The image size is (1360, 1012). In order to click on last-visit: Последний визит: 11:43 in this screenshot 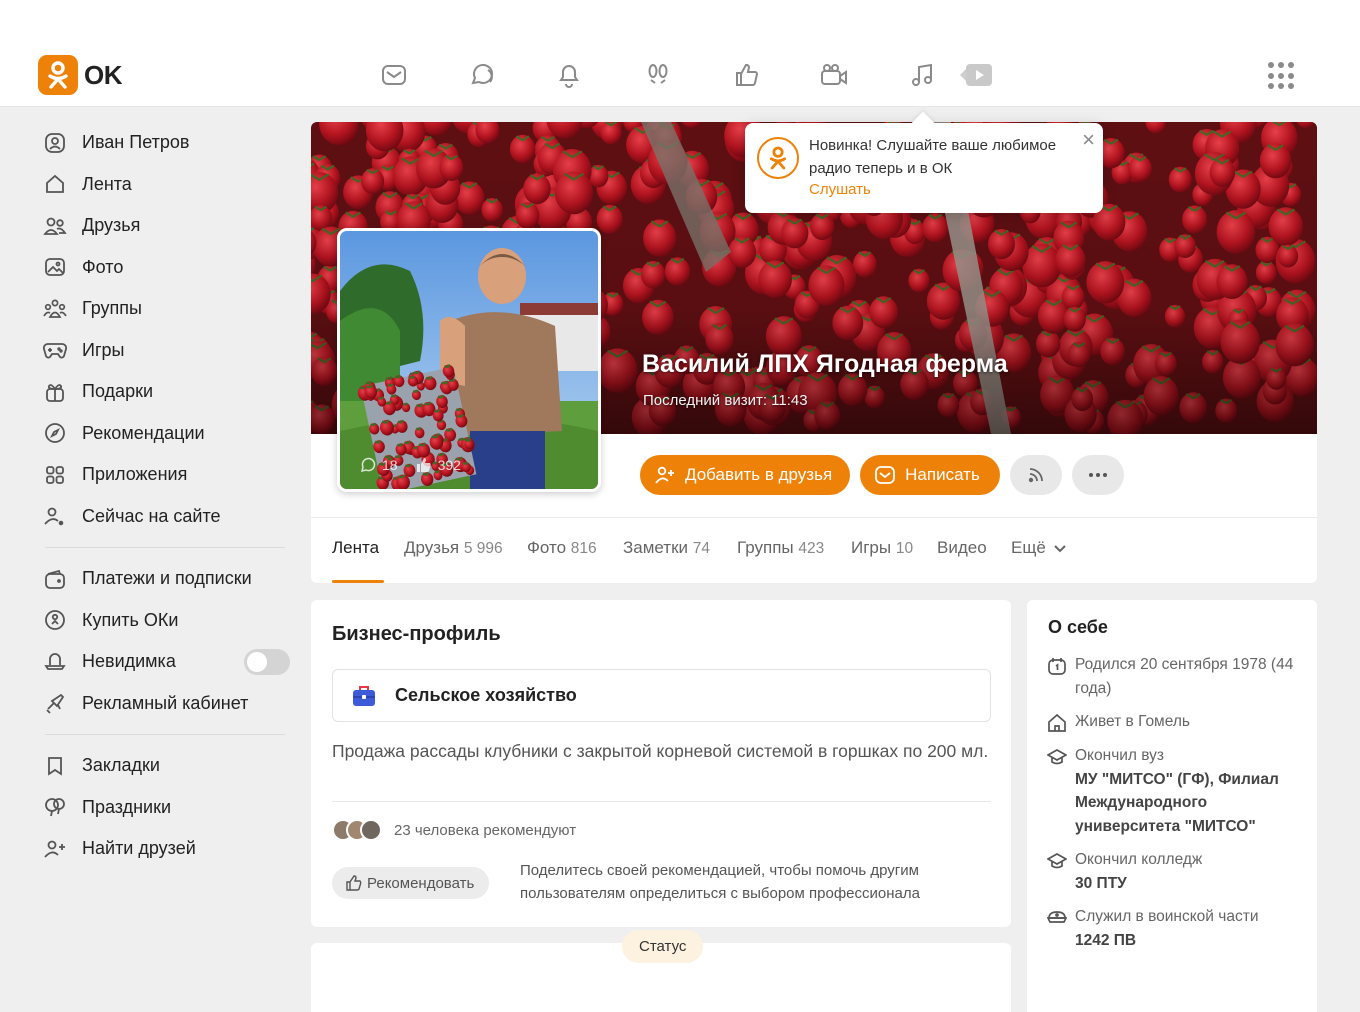, I will do `click(725, 400)`.